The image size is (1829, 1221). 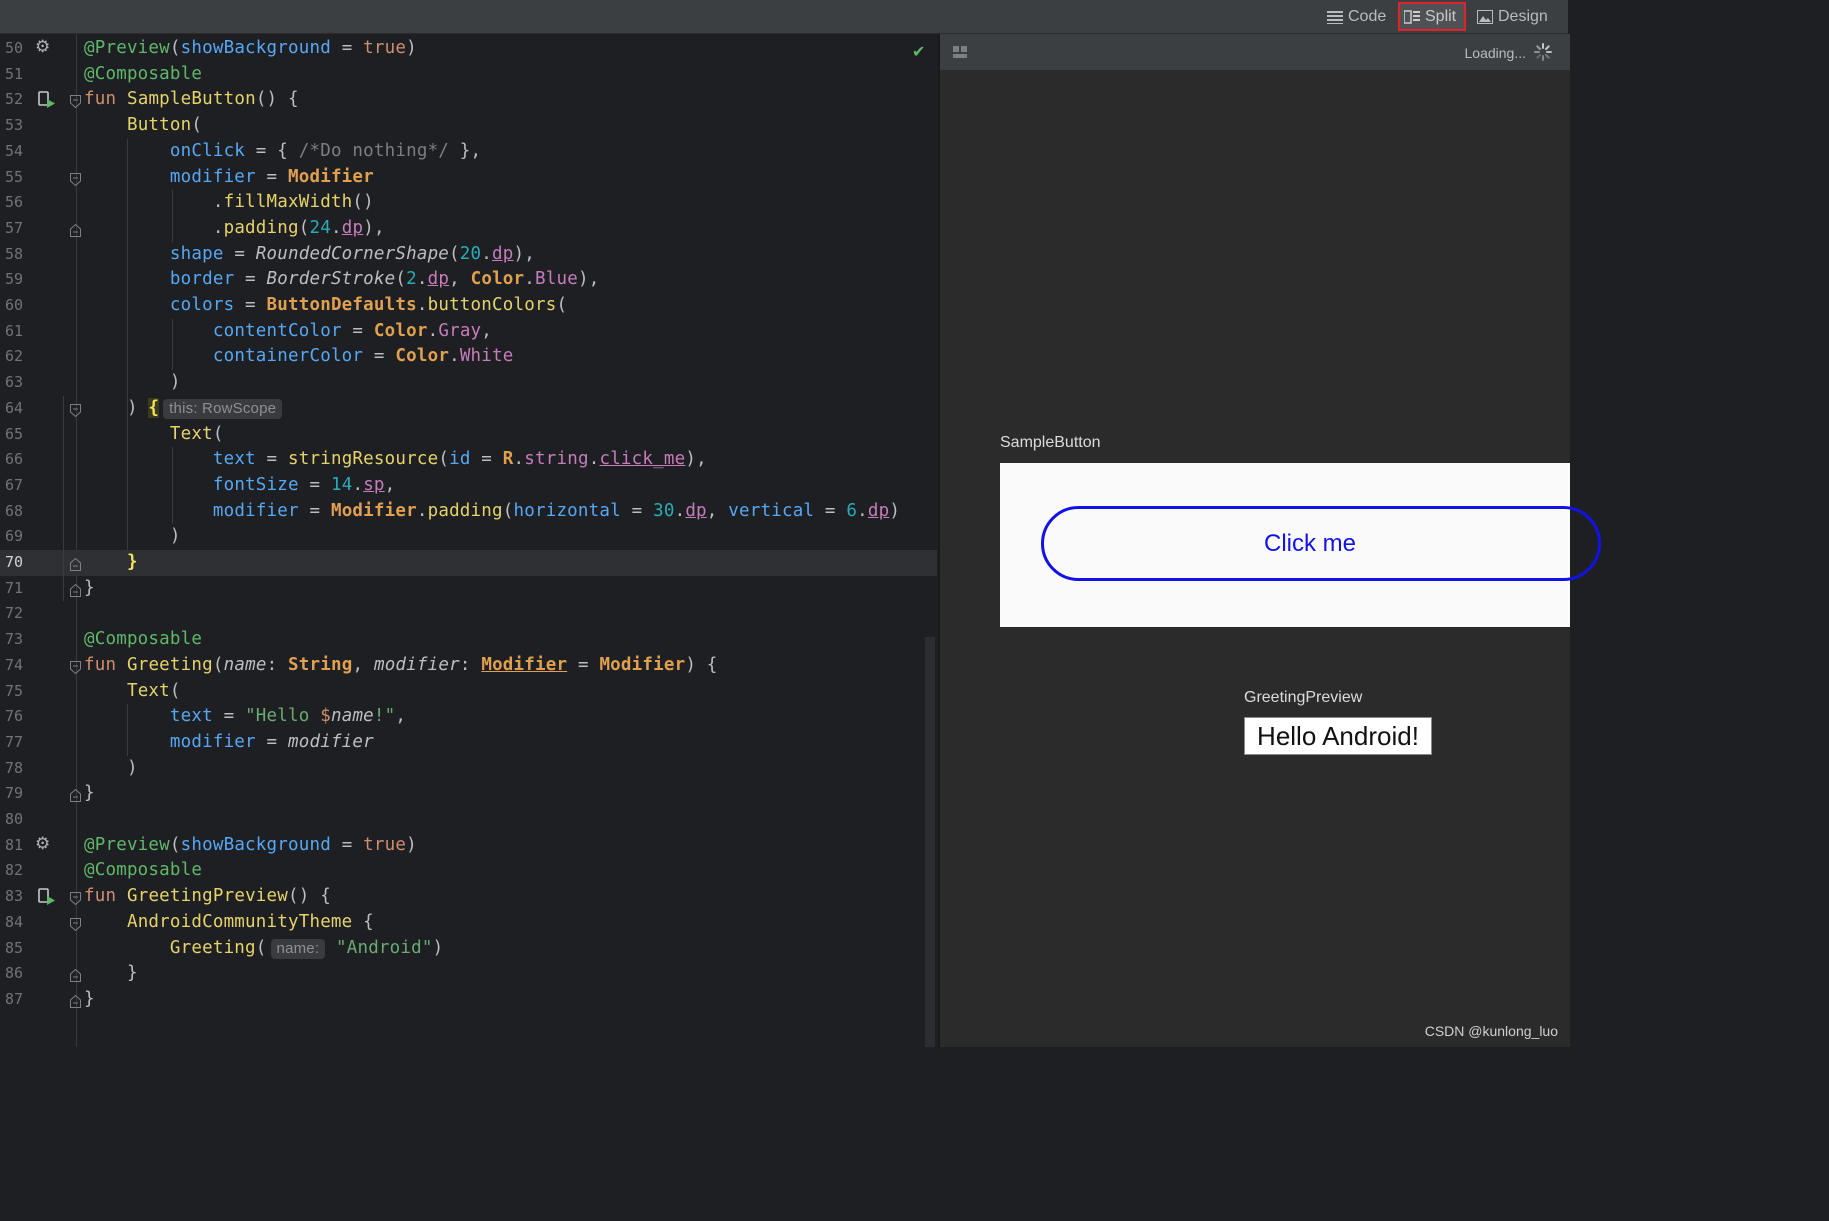 I want to click on code-text: Text(, so click(x=153, y=690).